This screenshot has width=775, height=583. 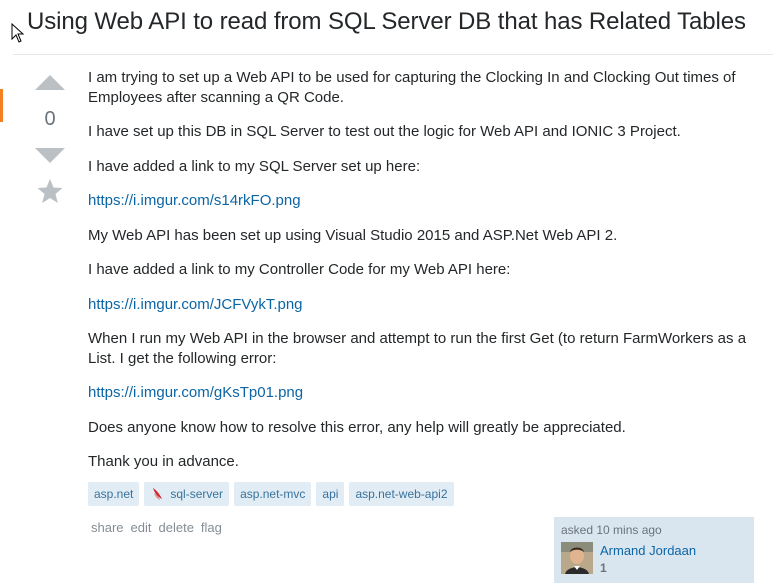 I want to click on tag-aspnet: asp.net, so click(x=114, y=494).